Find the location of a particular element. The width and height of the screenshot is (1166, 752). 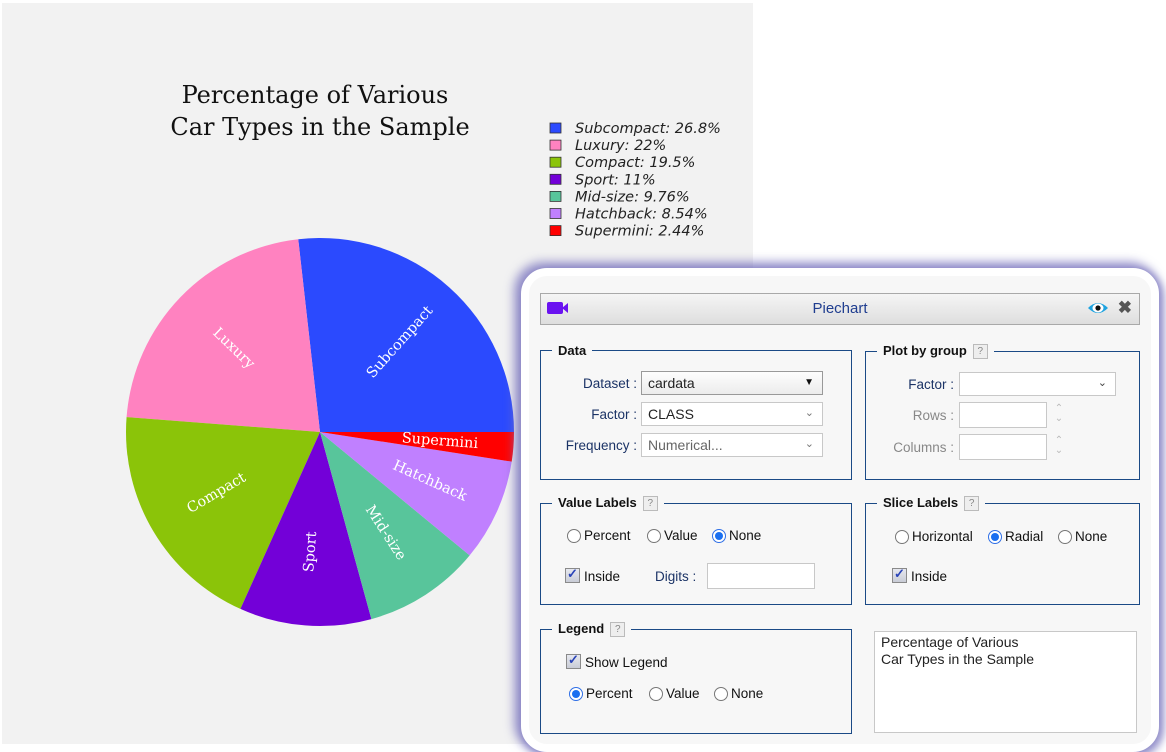

legend-swatch-sport is located at coordinates (555, 179).